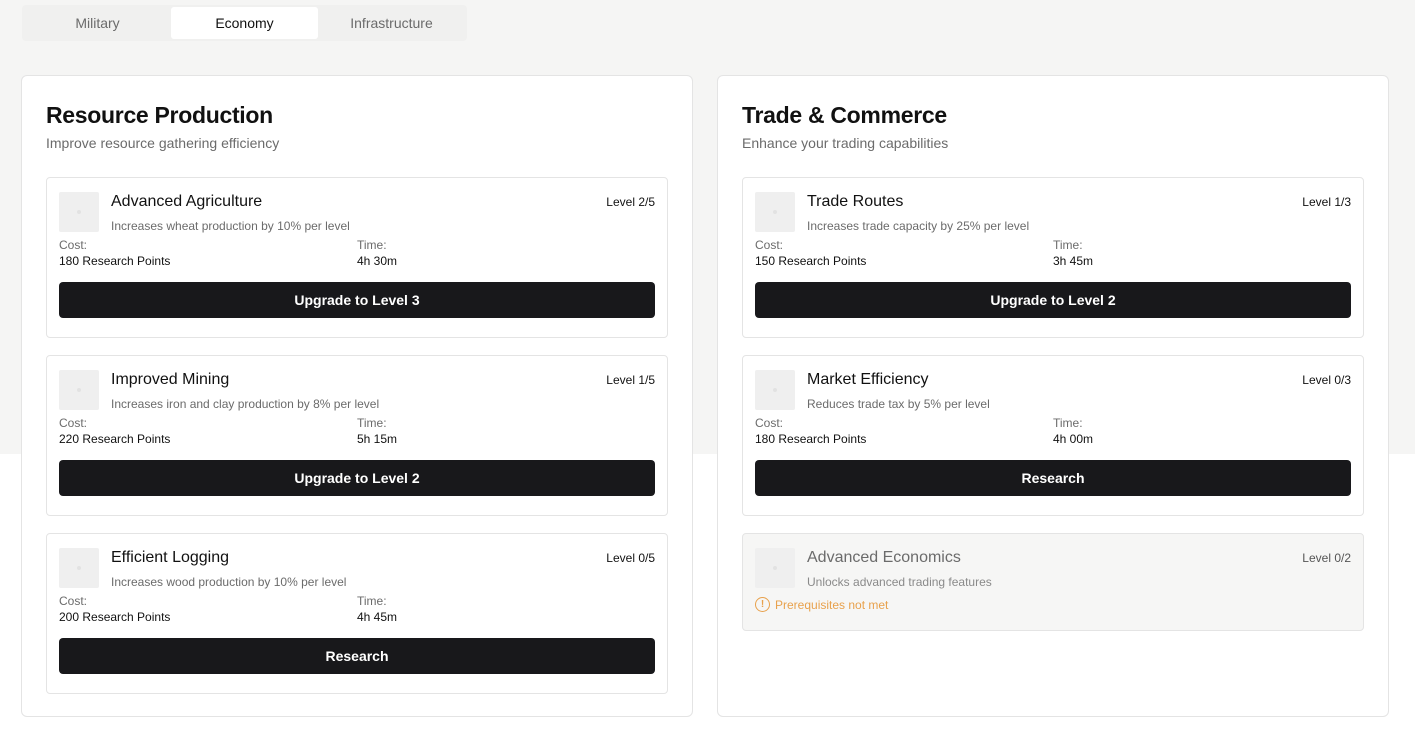 The height and width of the screenshot is (740, 1415). Describe the element at coordinates (884, 557) in the screenshot. I see `research-name: Advanced Economics` at that location.